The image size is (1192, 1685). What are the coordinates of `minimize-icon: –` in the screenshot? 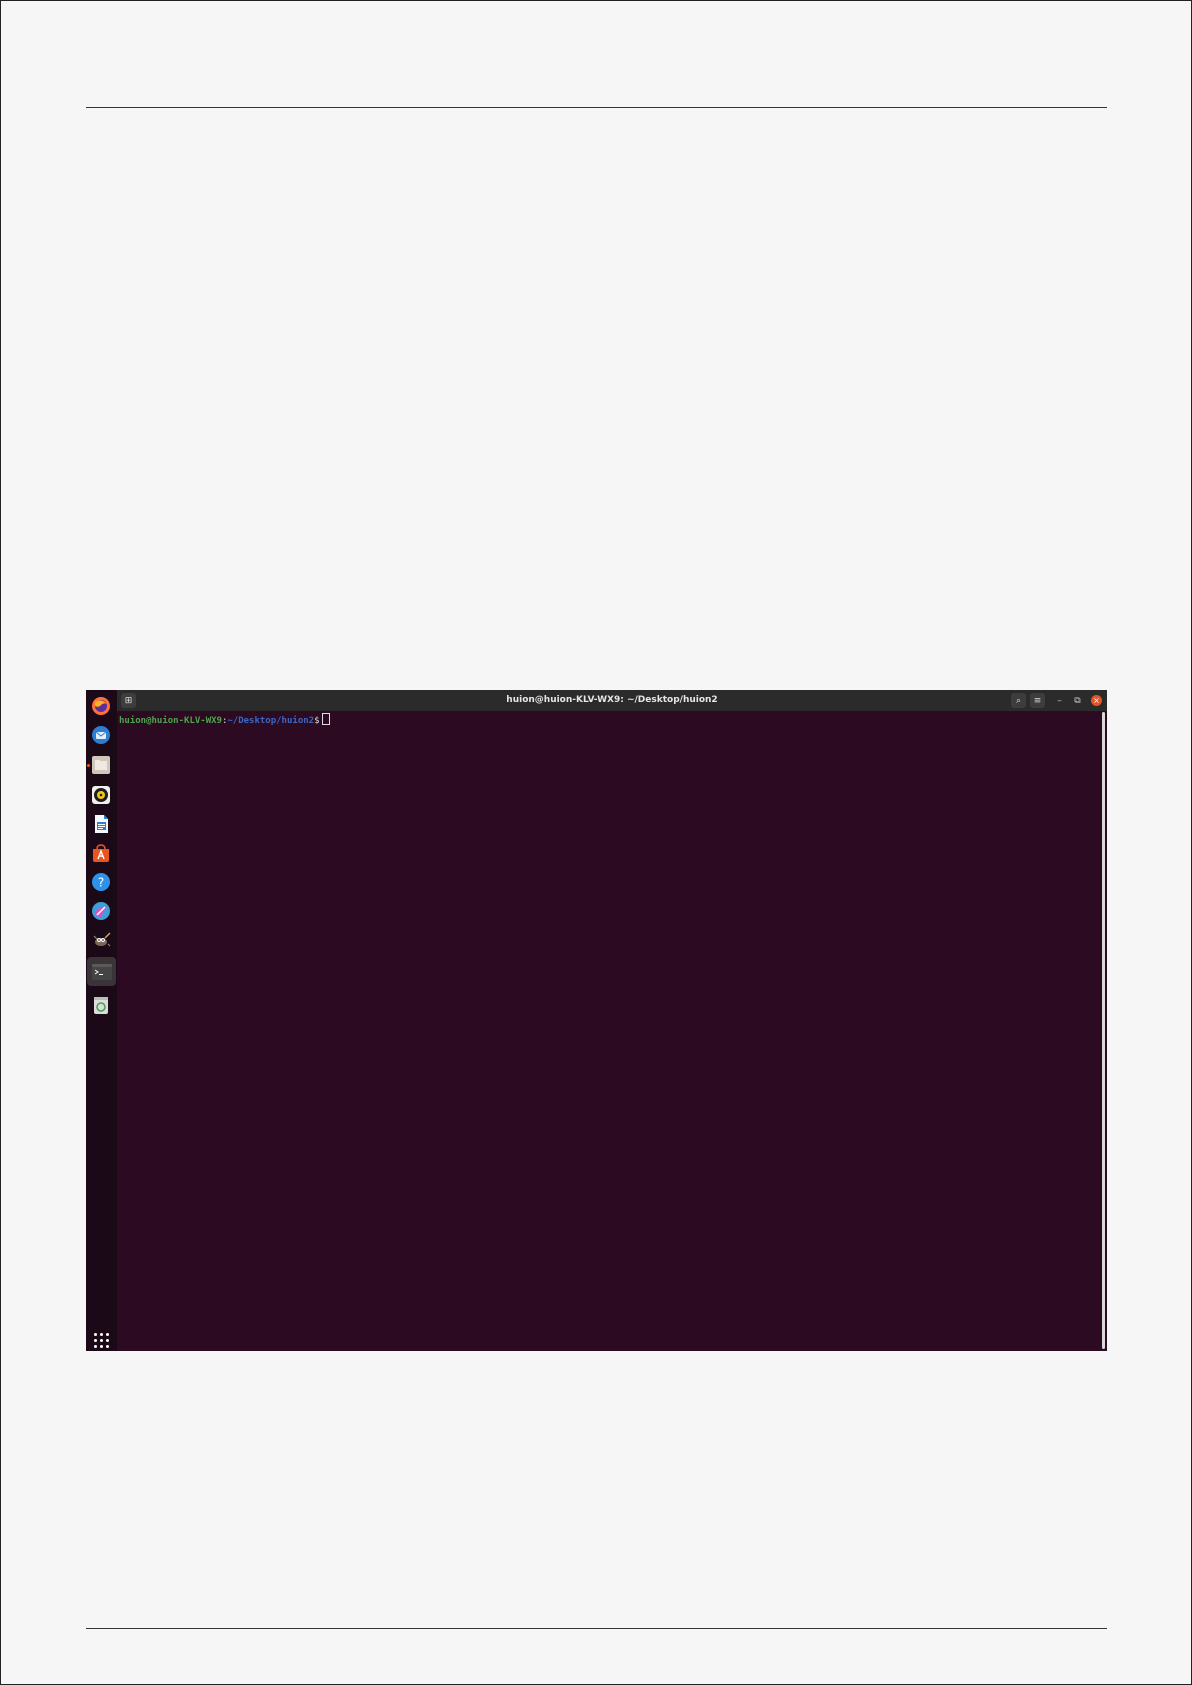 It's located at (1059, 700).